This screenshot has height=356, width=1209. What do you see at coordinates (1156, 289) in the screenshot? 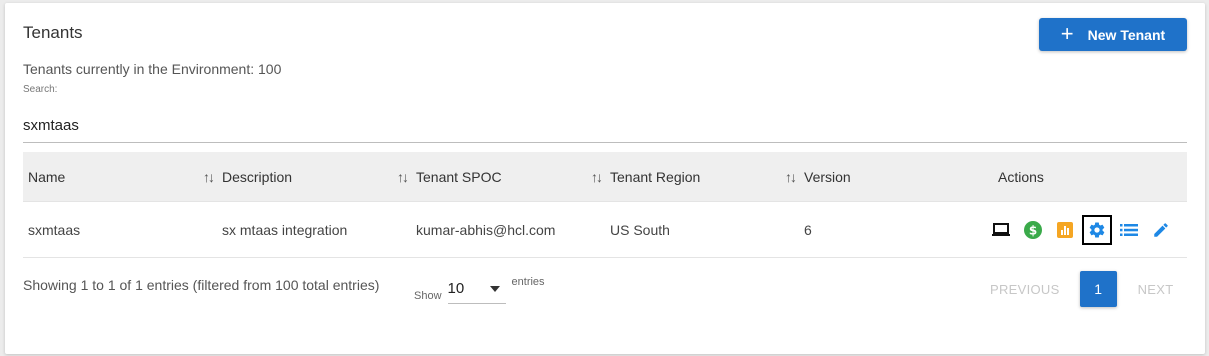
I see `next-button: NEXT` at bounding box center [1156, 289].